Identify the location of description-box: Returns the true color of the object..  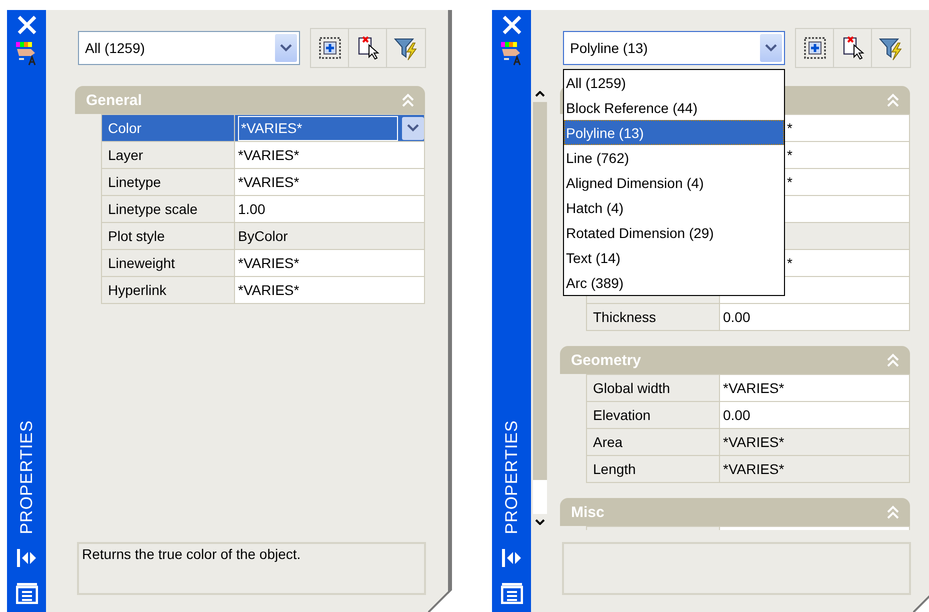
(251, 568).